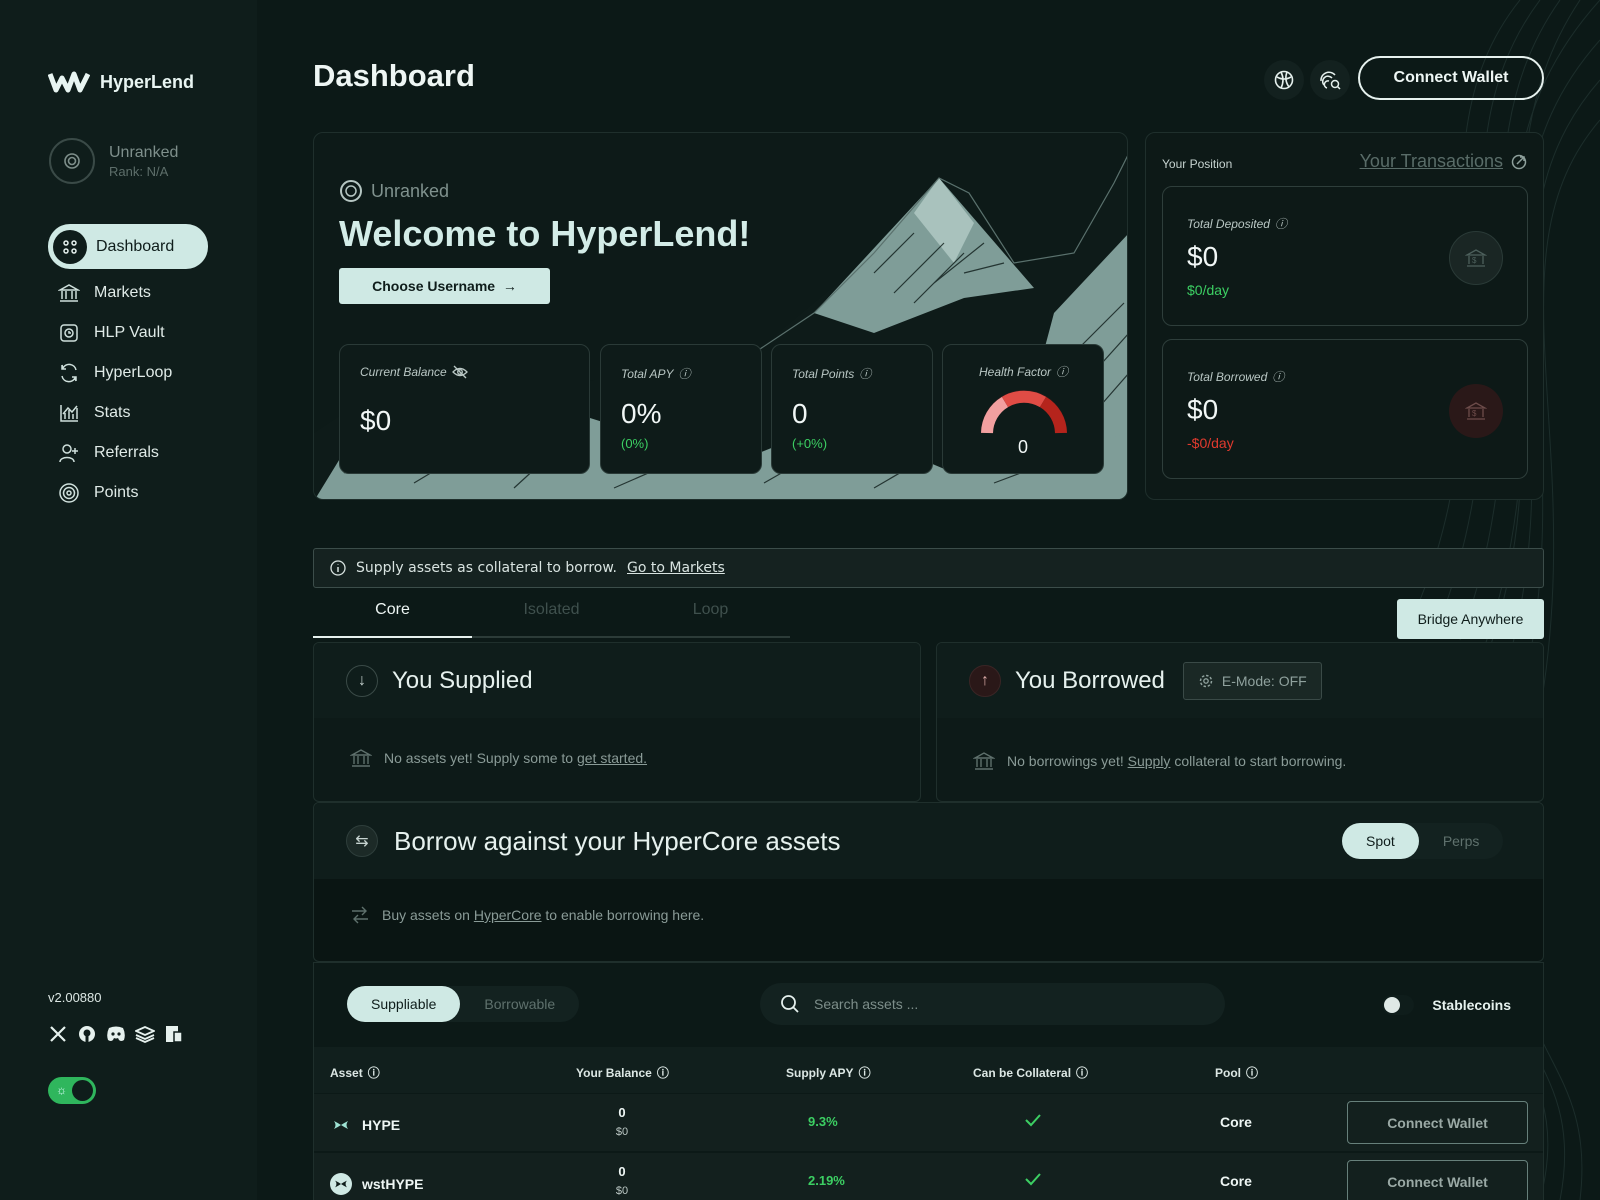 Image resolution: width=1600 pixels, height=1200 pixels. What do you see at coordinates (617, 840) in the screenshot?
I see `hypercore-title: Borrow against your HyperCore assets` at bounding box center [617, 840].